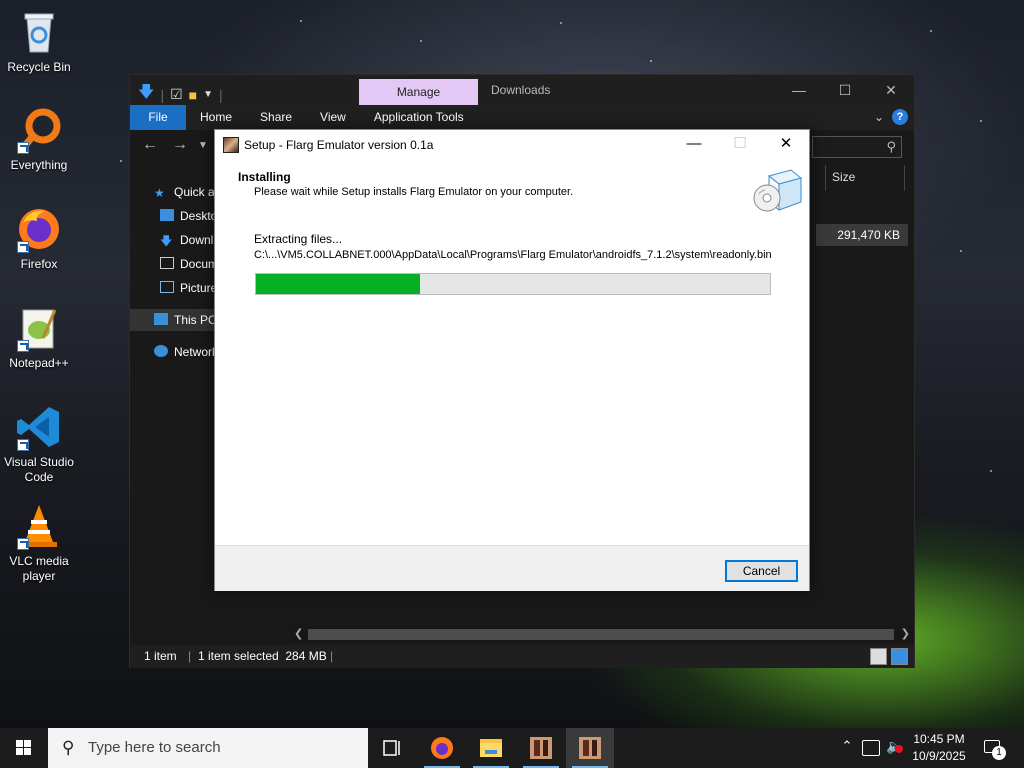 The height and width of the screenshot is (768, 1024). I want to click on taskbar-file-explorer, so click(491, 748).